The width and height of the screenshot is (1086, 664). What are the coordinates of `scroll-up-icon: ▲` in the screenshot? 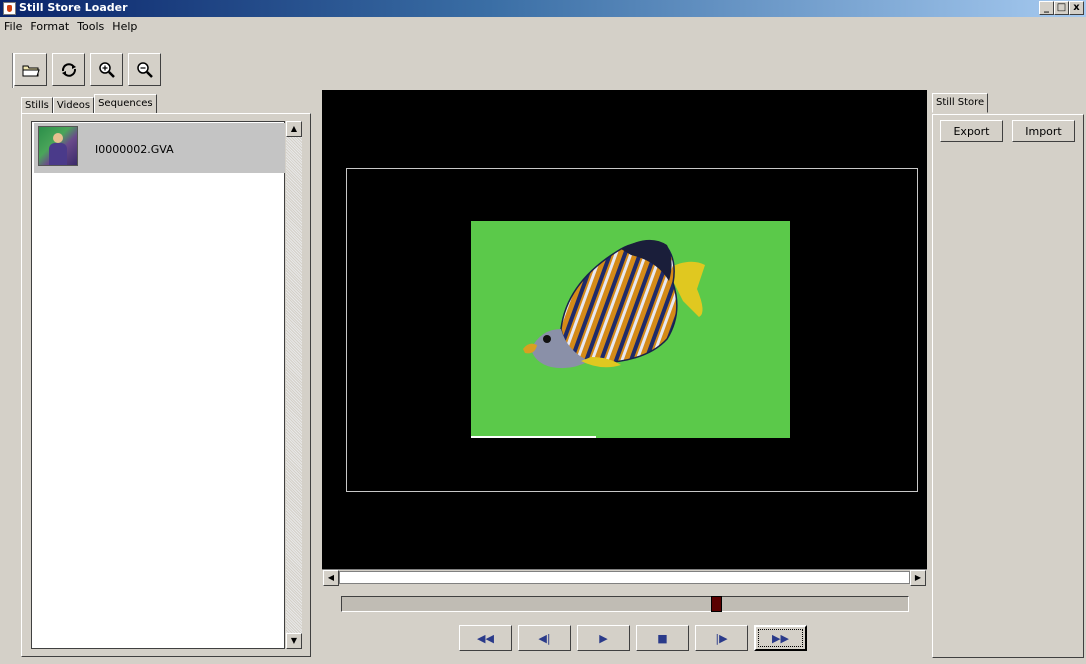 It's located at (294, 129).